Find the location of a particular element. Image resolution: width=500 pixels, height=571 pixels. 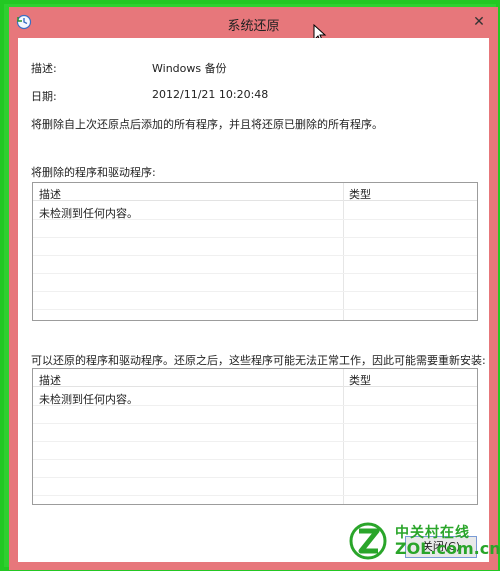

description-label: 描述: is located at coordinates (44, 68).